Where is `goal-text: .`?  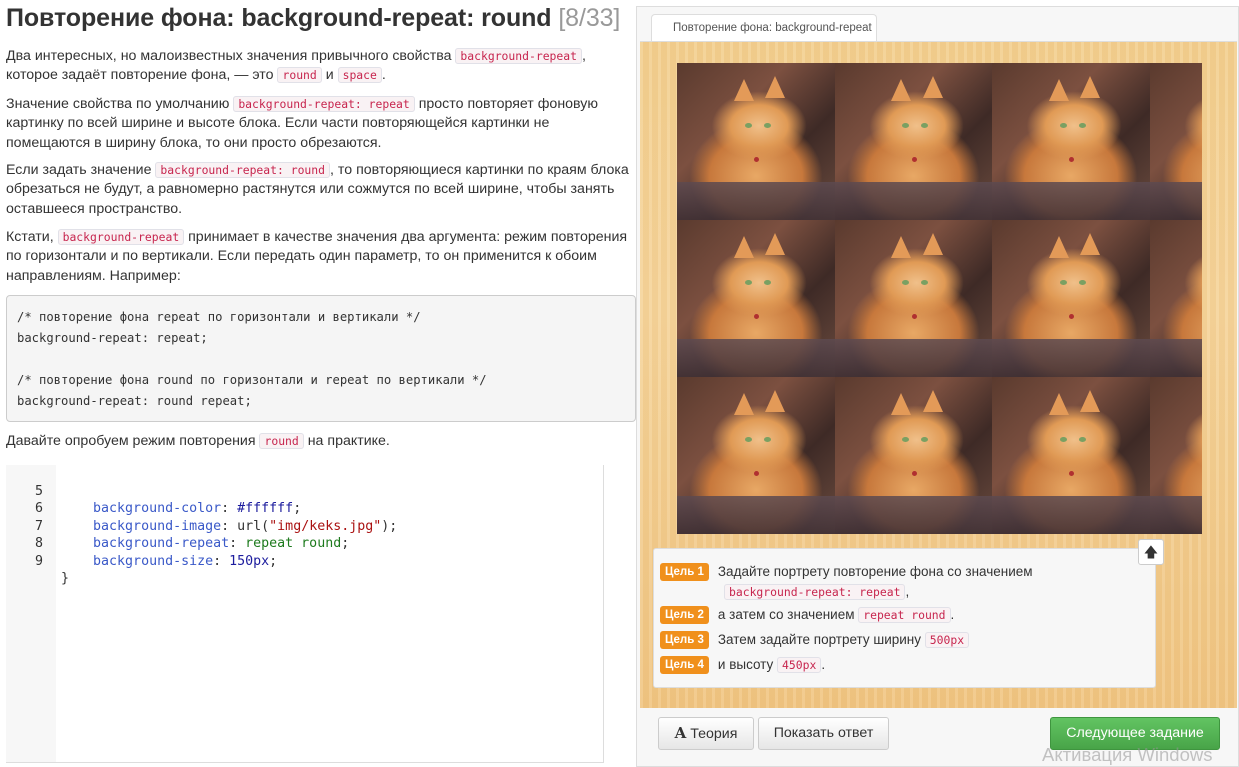 goal-text: . is located at coordinates (823, 664).